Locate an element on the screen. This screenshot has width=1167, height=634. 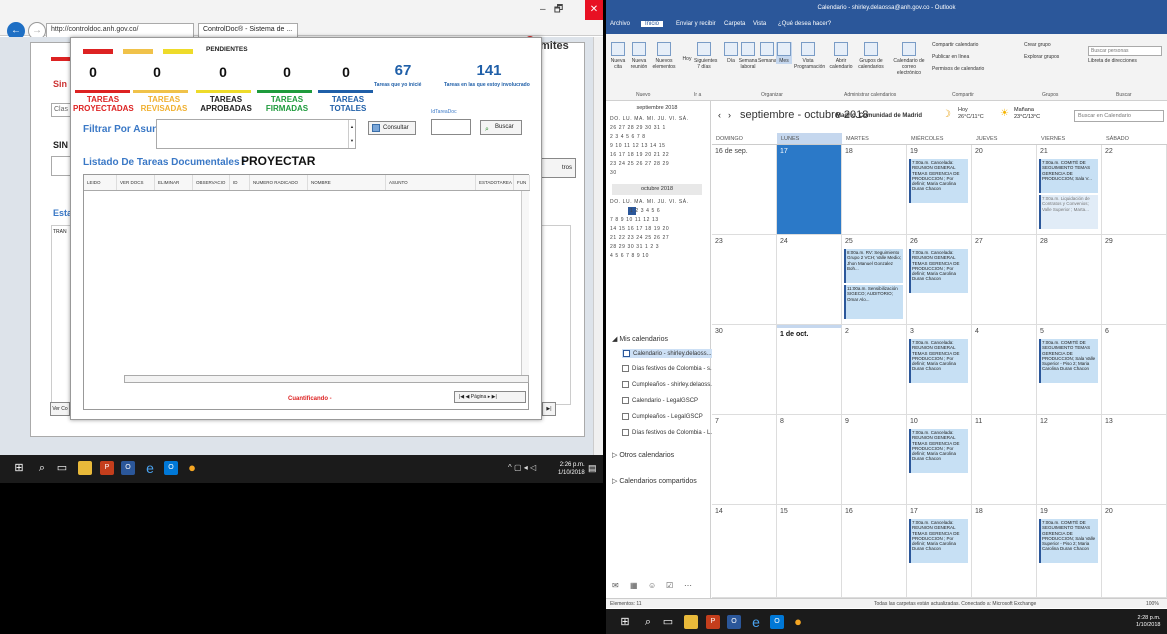
table-hscroll is located at coordinates (326, 379).